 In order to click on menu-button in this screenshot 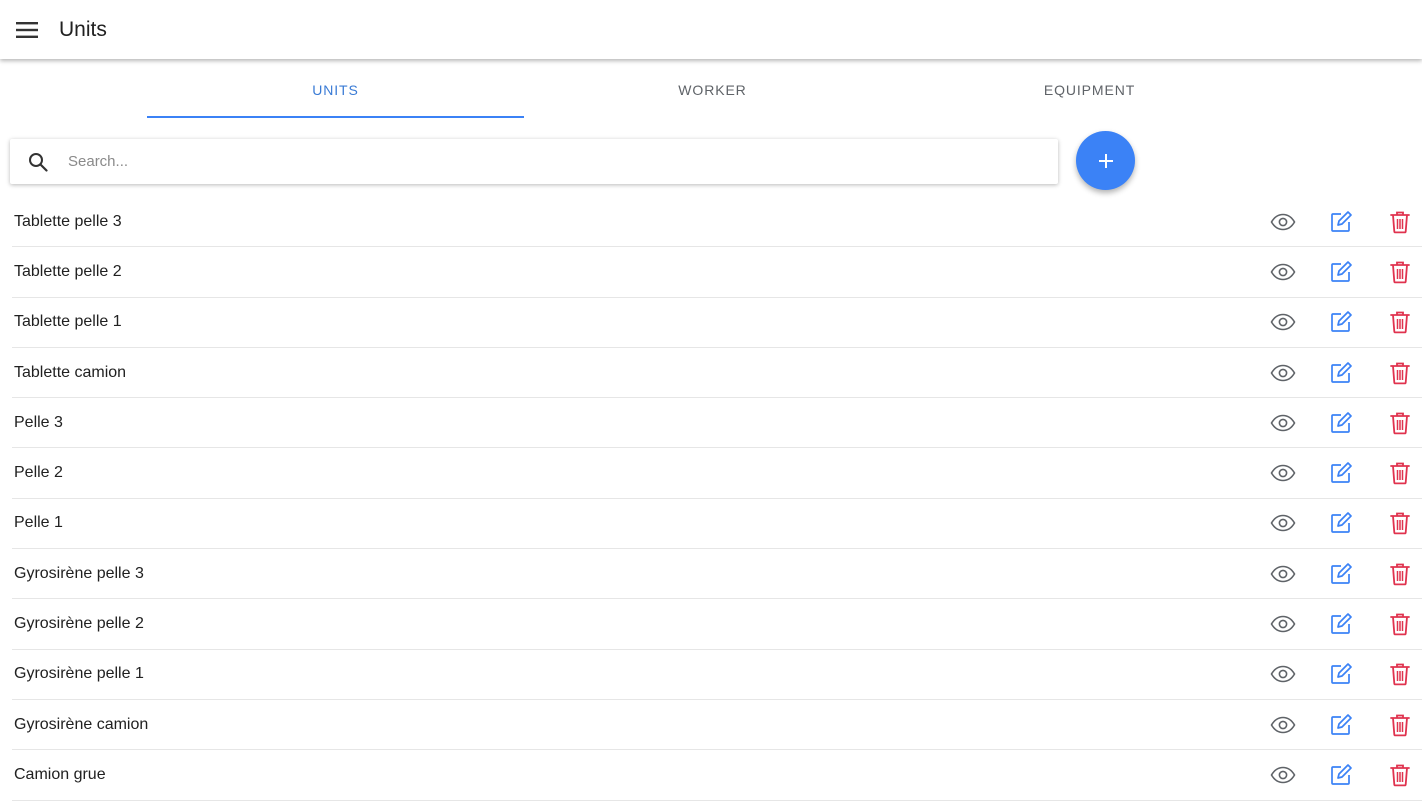, I will do `click(27, 30)`.